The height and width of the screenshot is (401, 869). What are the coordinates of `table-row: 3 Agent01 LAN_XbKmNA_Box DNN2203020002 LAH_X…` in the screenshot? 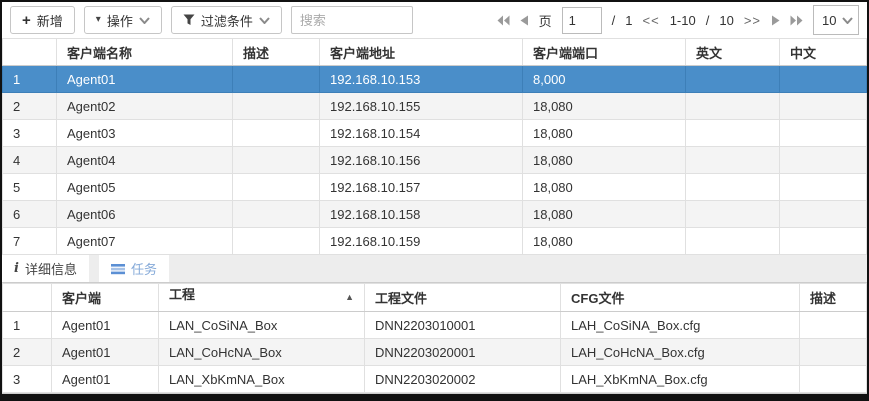 It's located at (434, 379).